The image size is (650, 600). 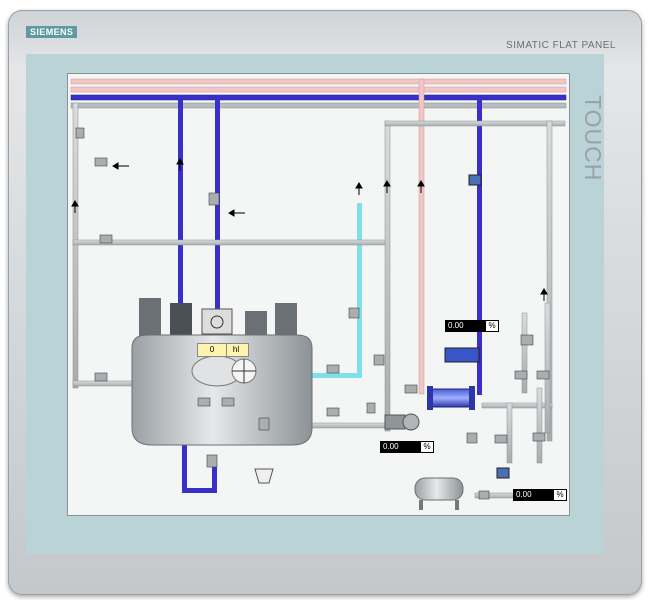 What do you see at coordinates (402, 422) in the screenshot?
I see `pump` at bounding box center [402, 422].